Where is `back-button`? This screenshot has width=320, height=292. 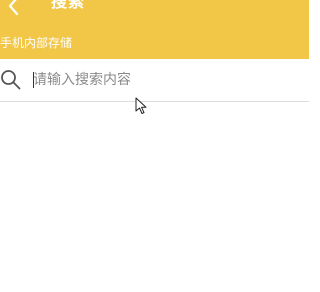
back-button is located at coordinates (14, 9).